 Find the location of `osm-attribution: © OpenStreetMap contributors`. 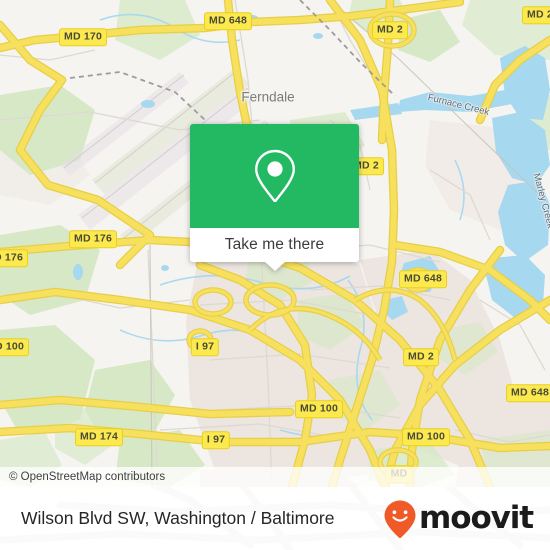

osm-attribution: © OpenStreetMap contributors is located at coordinates (275, 477).